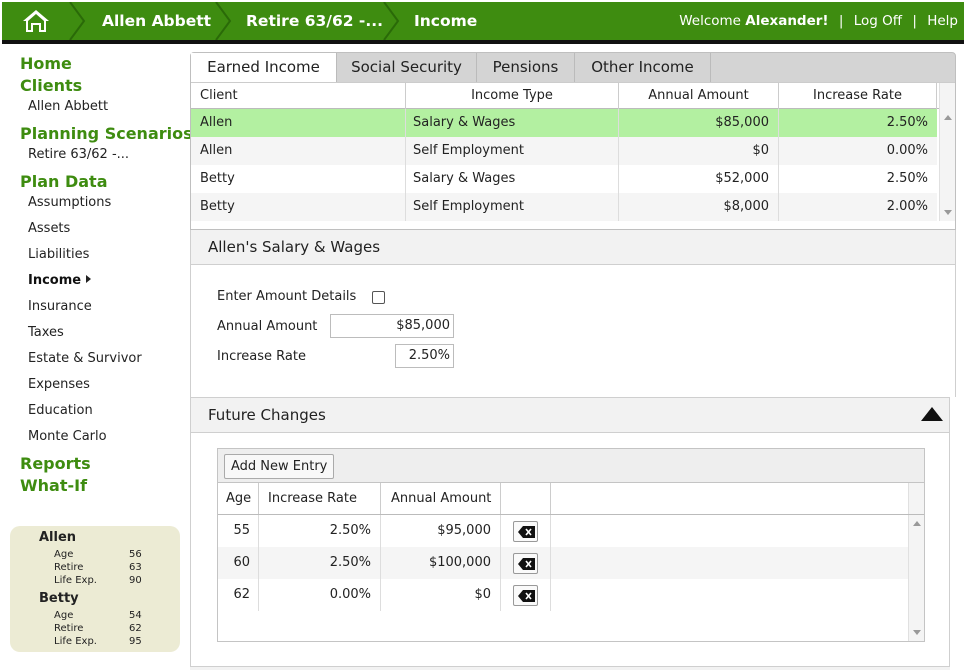 Image resolution: width=968 pixels, height=670 pixels. I want to click on cell-annual-amount: $85,000, so click(699, 123).